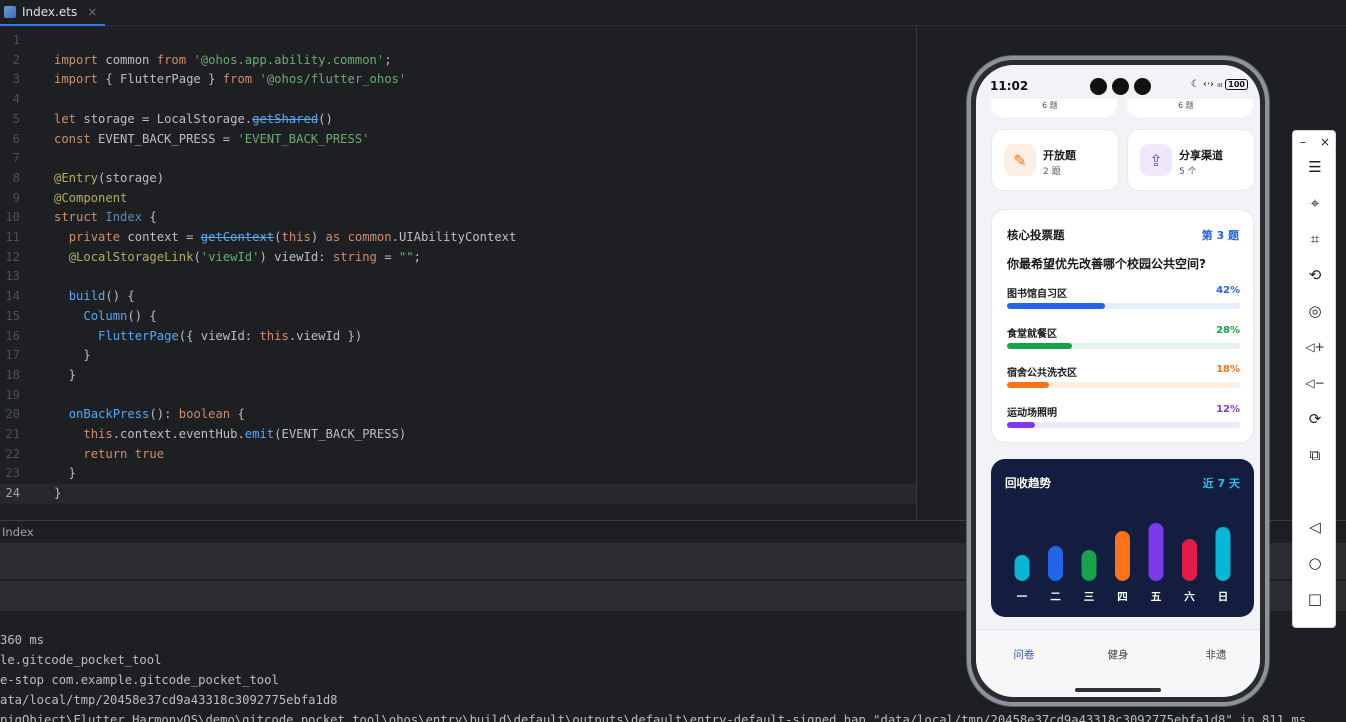 Image resolution: width=1346 pixels, height=722 pixels. What do you see at coordinates (1315, 203) in the screenshot?
I see `pin-off-icon: ⌖` at bounding box center [1315, 203].